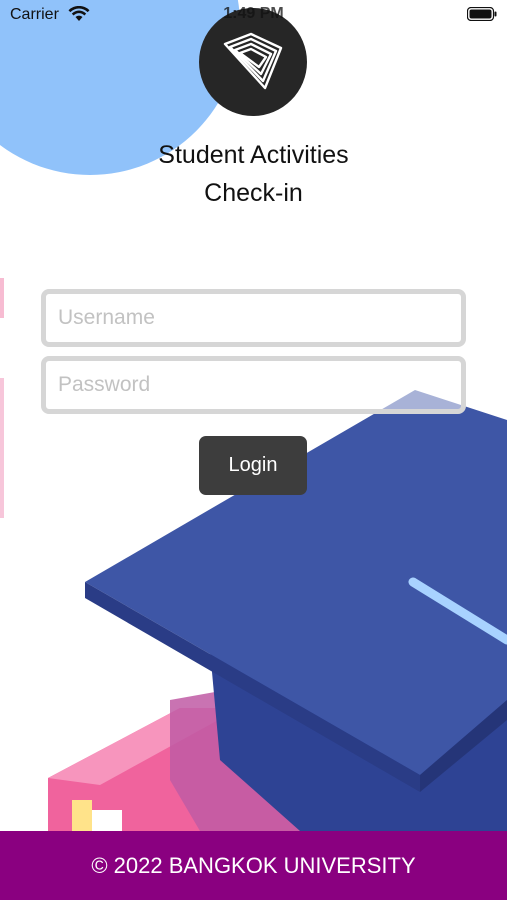  I want to click on battery-icon, so click(482, 14).